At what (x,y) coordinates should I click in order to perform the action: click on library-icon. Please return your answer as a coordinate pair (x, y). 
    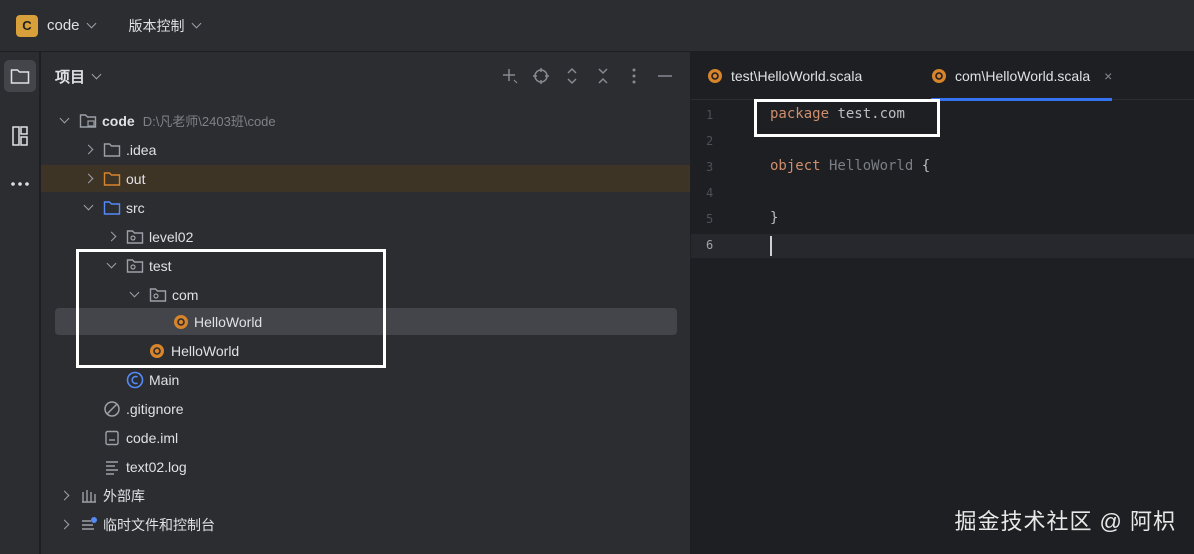
    Looking at the image, I should click on (89, 496).